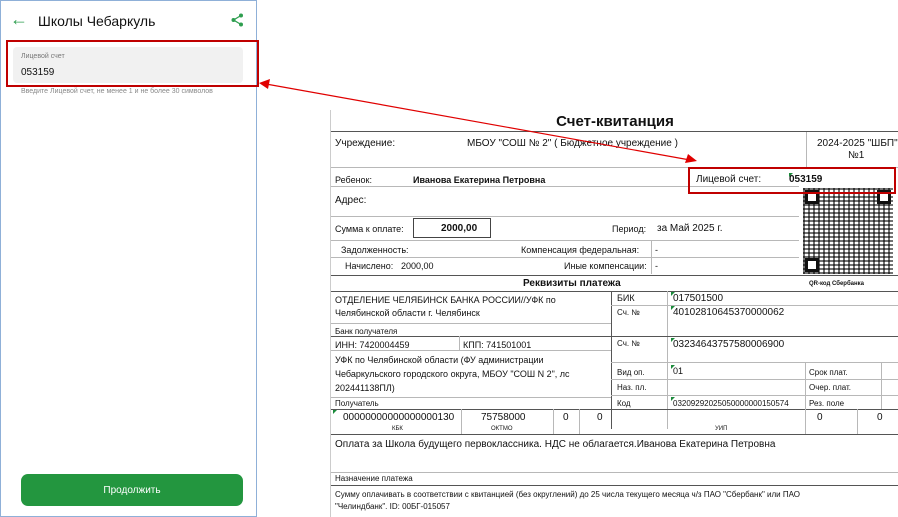 The width and height of the screenshot is (898, 517). I want to click on bank-name-line1: ОТДЕЛЕНИЕ ЧЕЛЯБИНСК БАНКА РОССИИ//УФК по, so click(445, 300).